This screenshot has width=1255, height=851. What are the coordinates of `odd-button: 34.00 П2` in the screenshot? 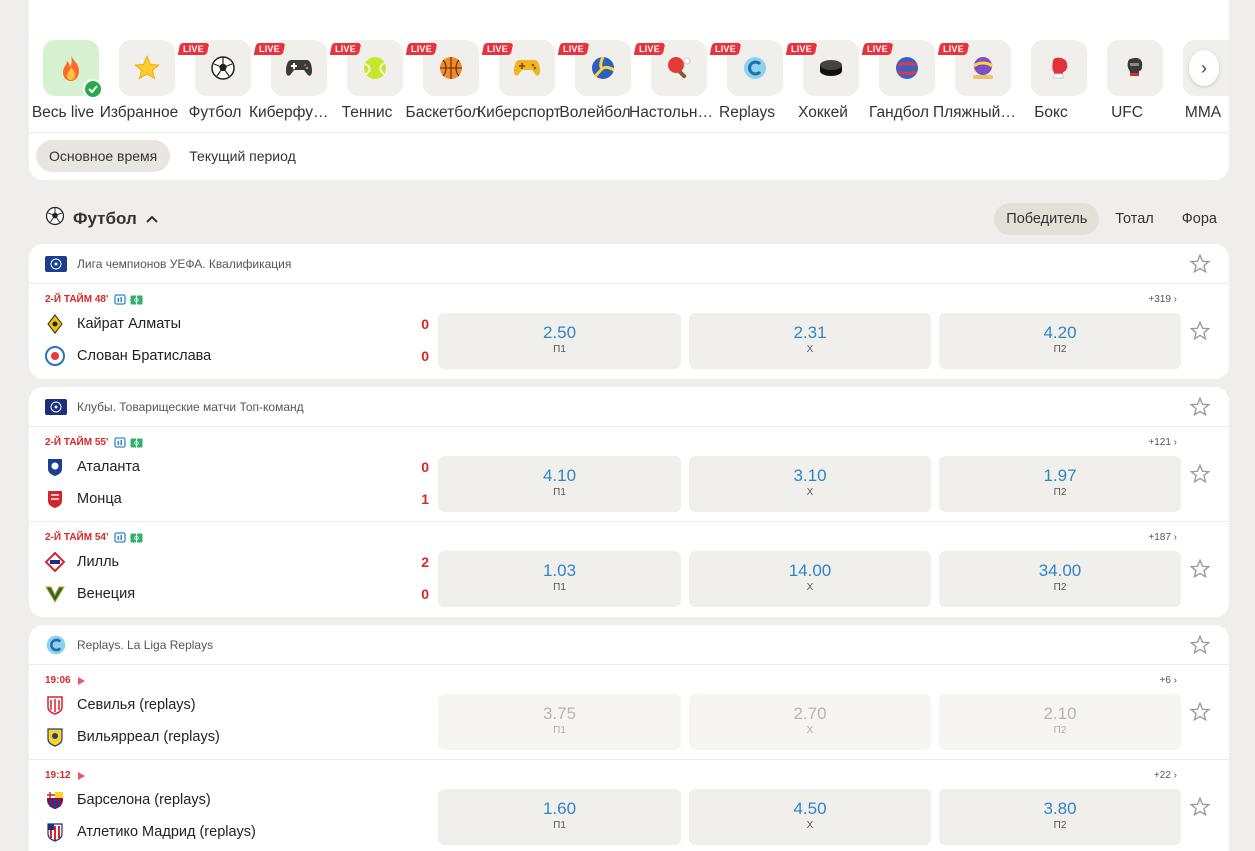 It's located at (1060, 579).